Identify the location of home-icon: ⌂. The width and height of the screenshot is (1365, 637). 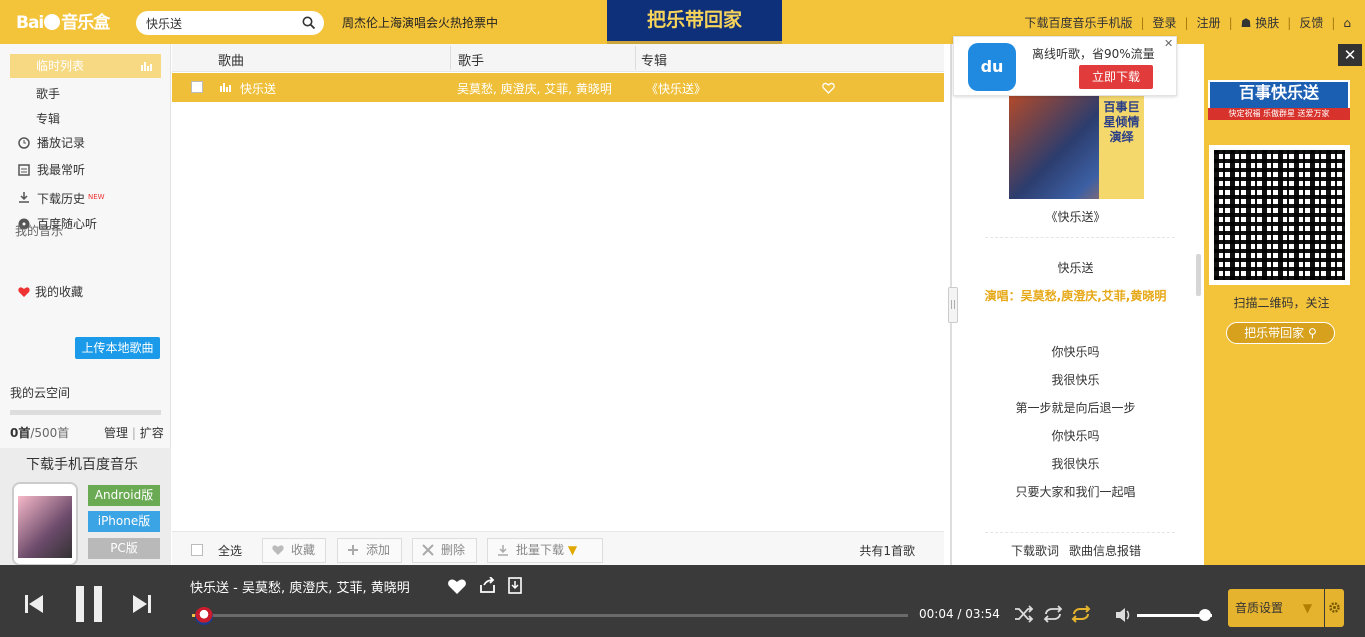
(1347, 23).